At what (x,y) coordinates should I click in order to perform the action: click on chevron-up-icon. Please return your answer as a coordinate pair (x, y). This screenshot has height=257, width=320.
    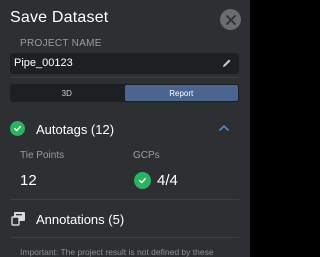
    Looking at the image, I should click on (224, 128).